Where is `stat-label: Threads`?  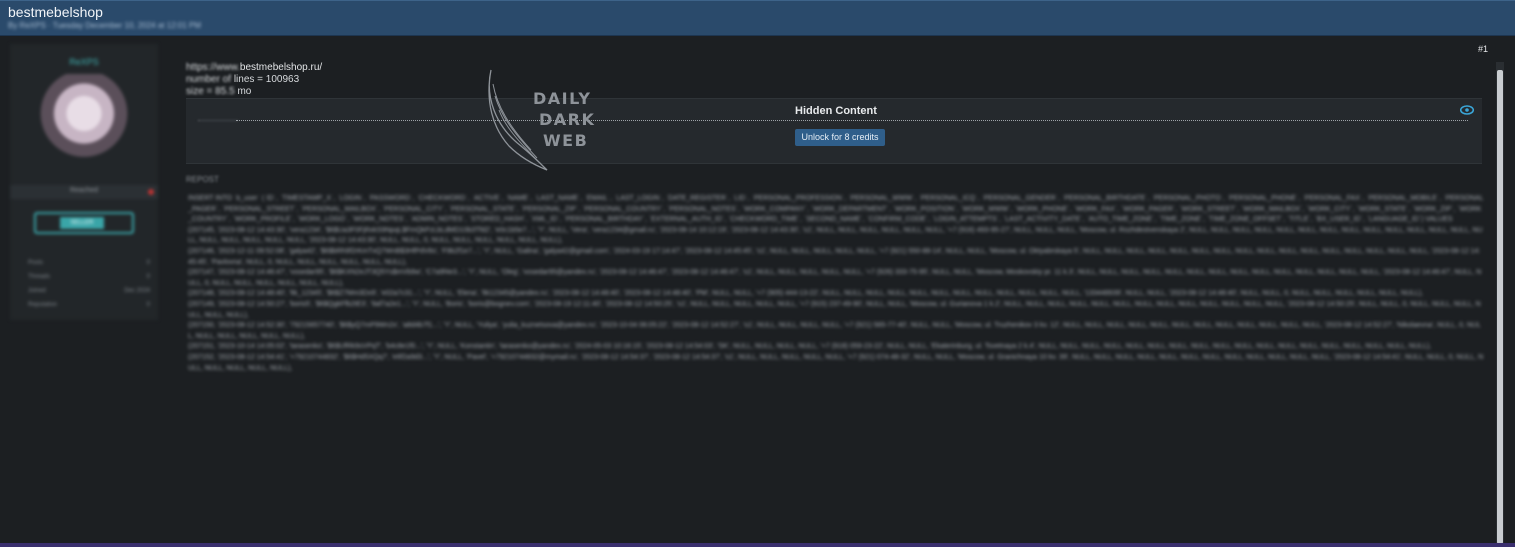 stat-label: Threads is located at coordinates (39, 277).